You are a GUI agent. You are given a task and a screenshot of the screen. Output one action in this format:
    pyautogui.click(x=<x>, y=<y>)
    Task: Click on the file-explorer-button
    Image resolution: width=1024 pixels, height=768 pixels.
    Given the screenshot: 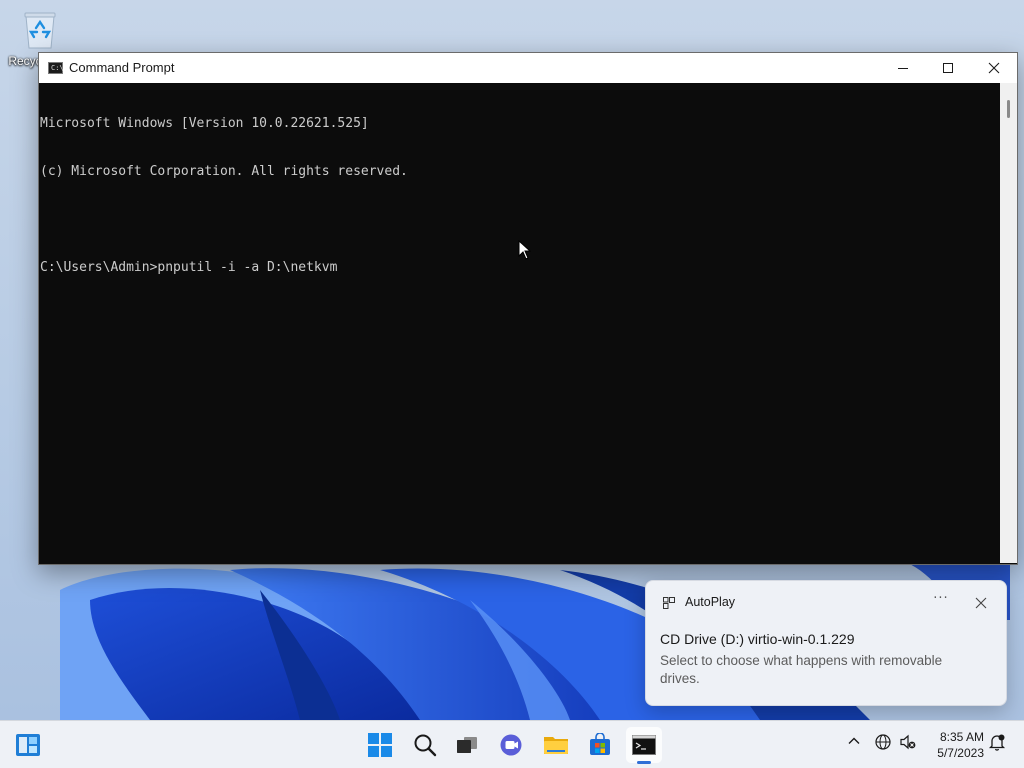 What is the action you would take?
    pyautogui.click(x=556, y=745)
    